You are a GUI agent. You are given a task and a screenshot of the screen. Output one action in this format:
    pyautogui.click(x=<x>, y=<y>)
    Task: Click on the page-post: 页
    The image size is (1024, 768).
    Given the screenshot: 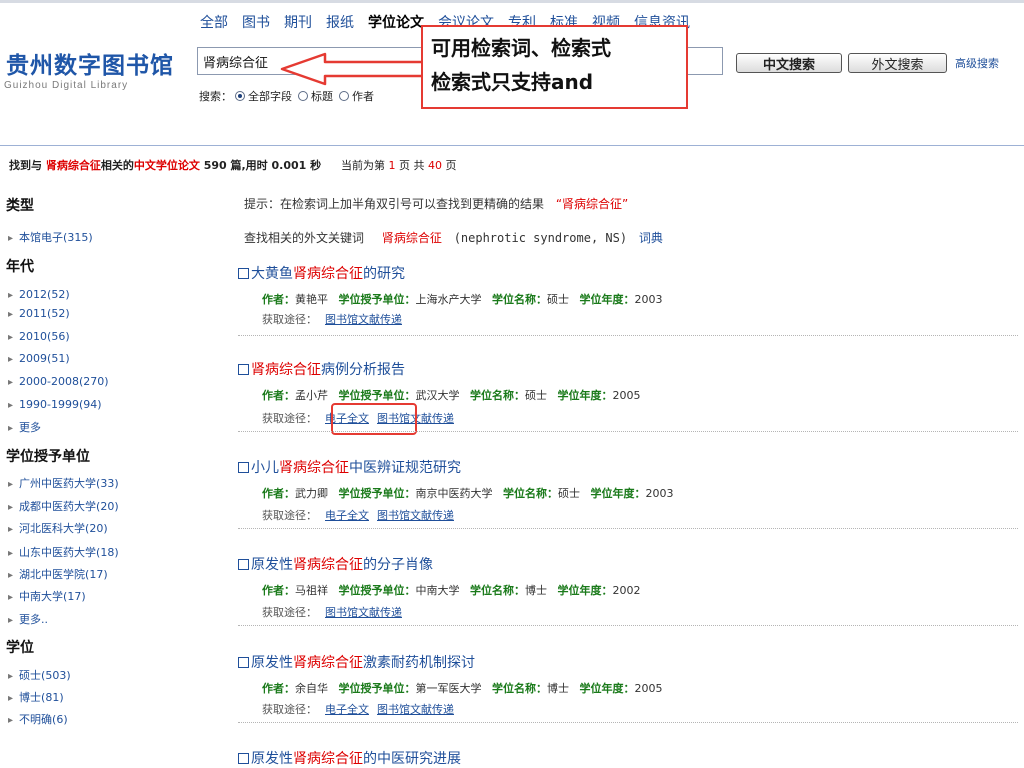 What is the action you would take?
    pyautogui.click(x=451, y=165)
    